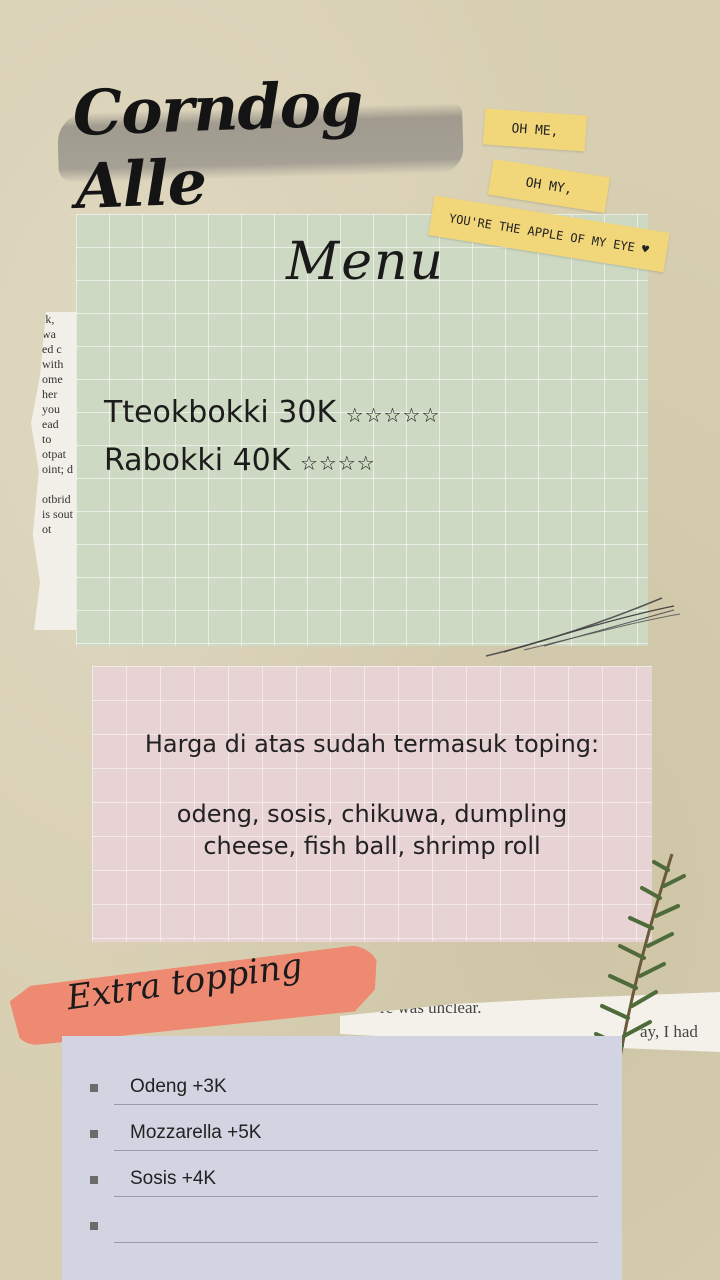  What do you see at coordinates (372, 744) in the screenshot?
I see `included-toppings-intro: Harga di atas sudah termasuk toping:` at bounding box center [372, 744].